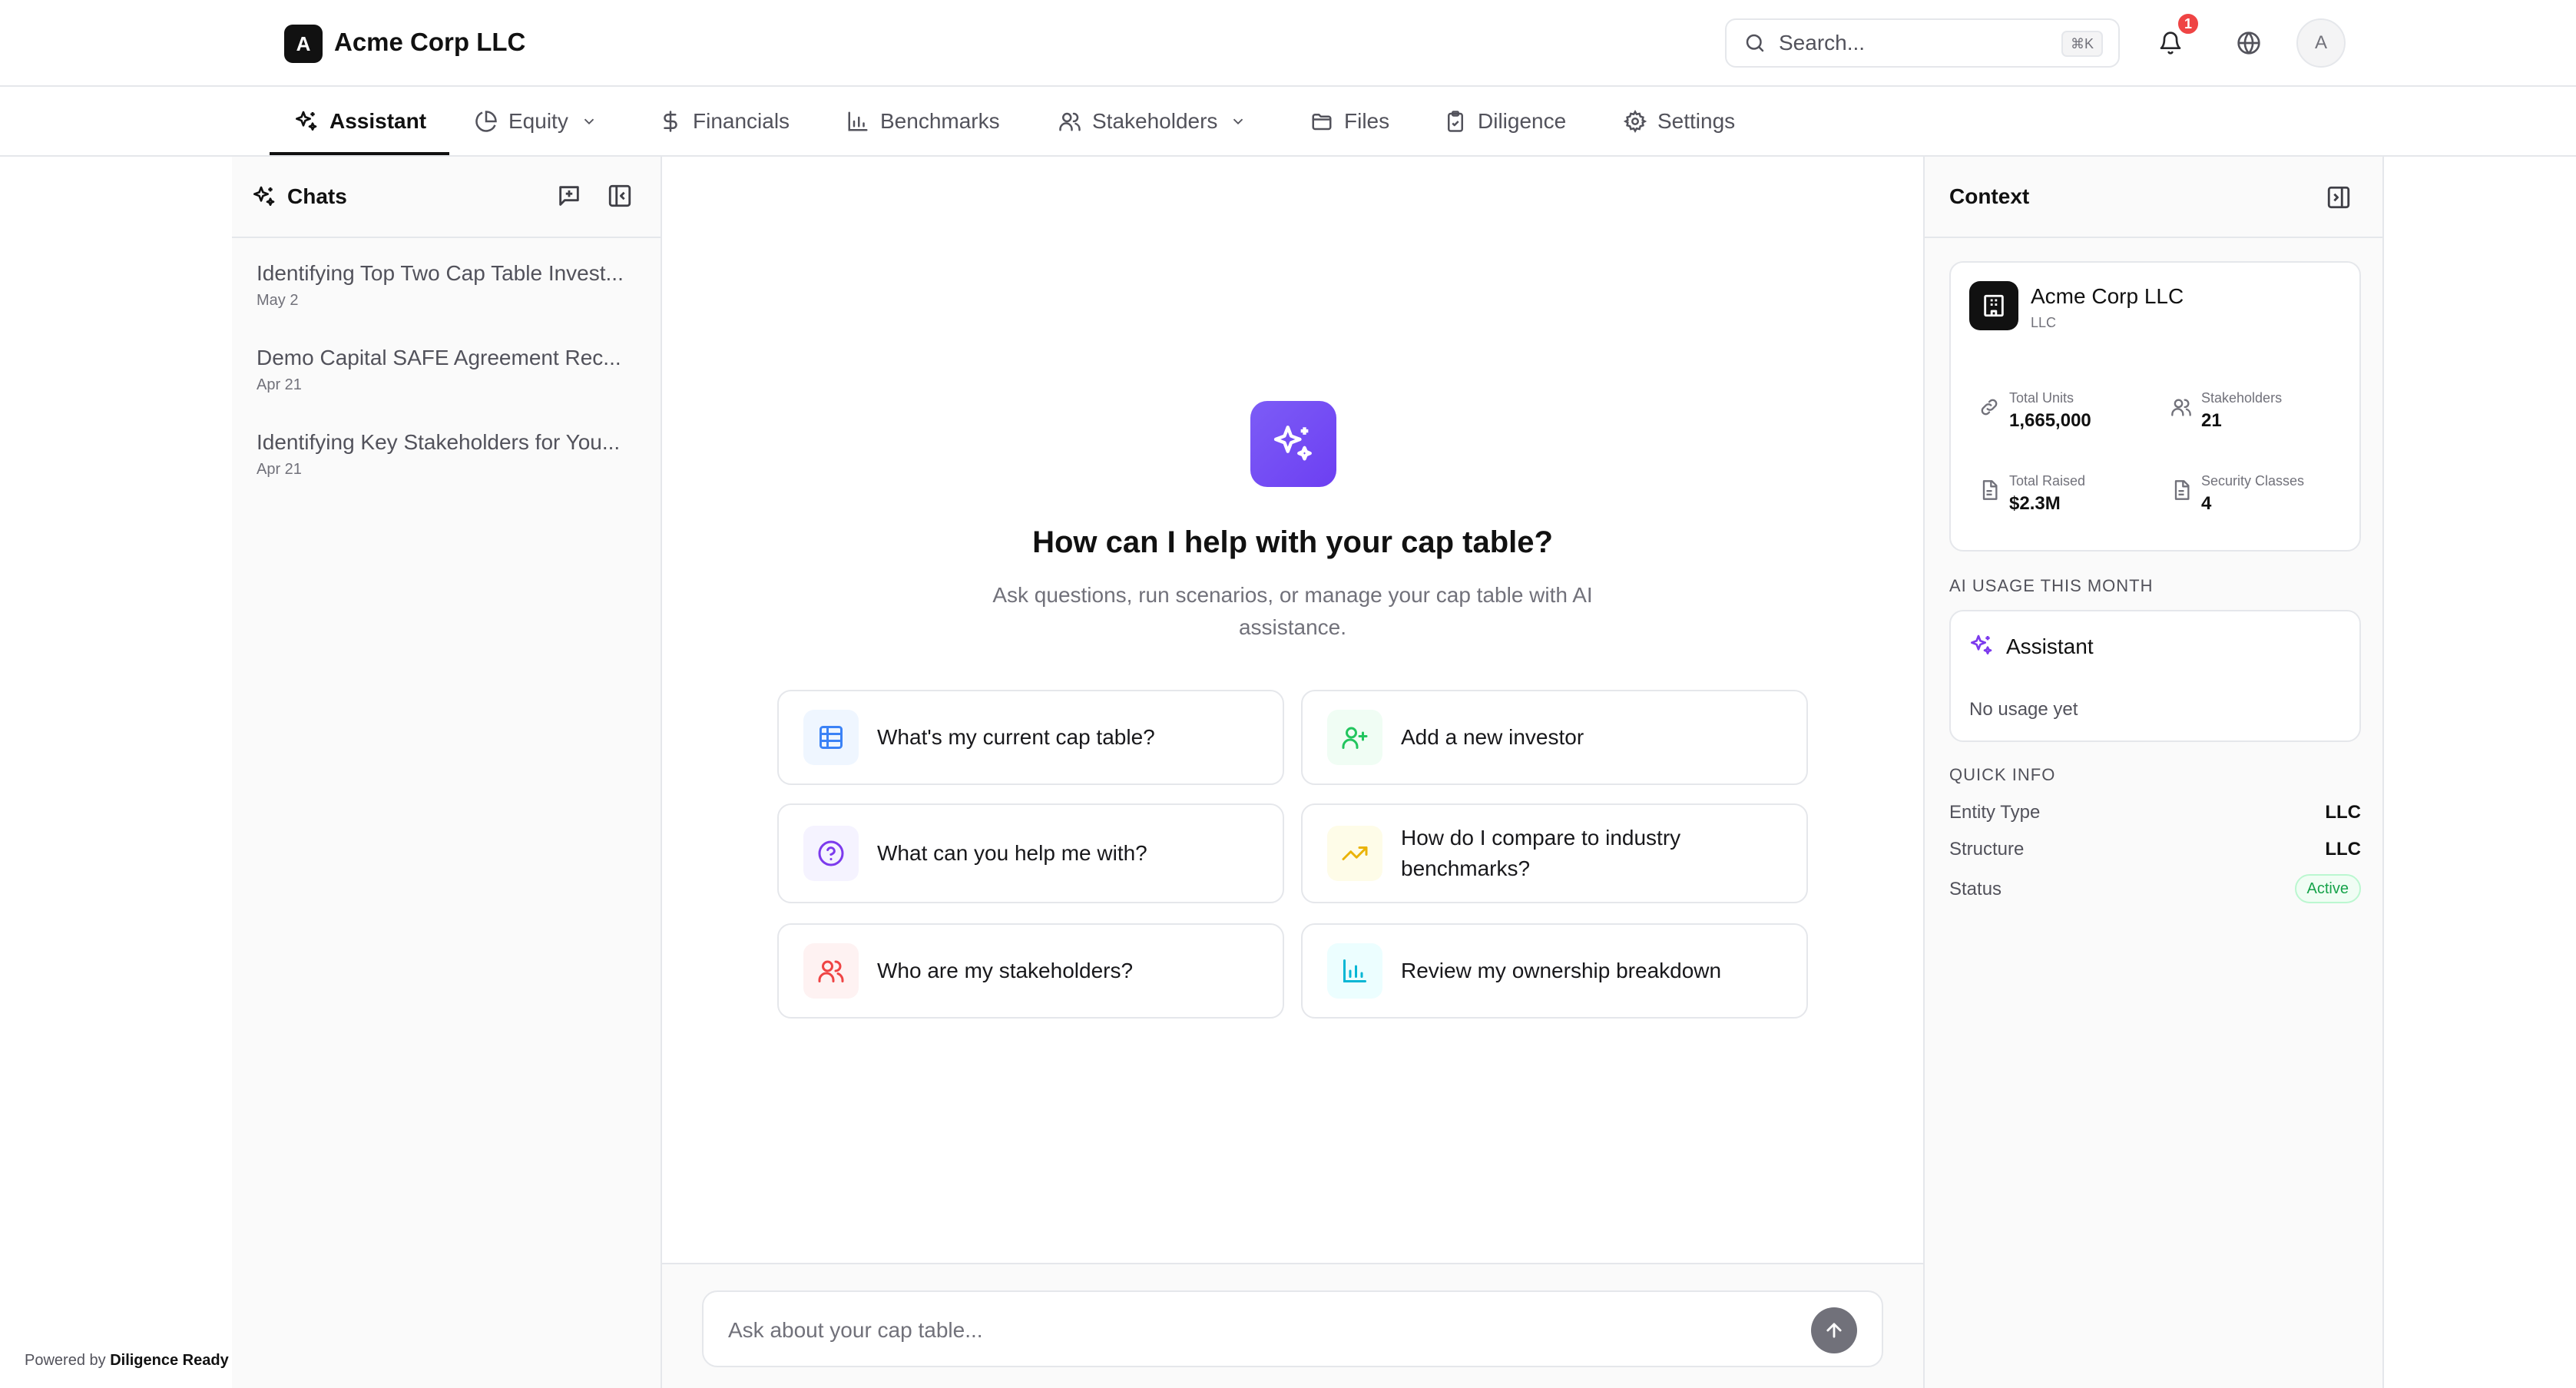  I want to click on folder-icon, so click(1327, 122).